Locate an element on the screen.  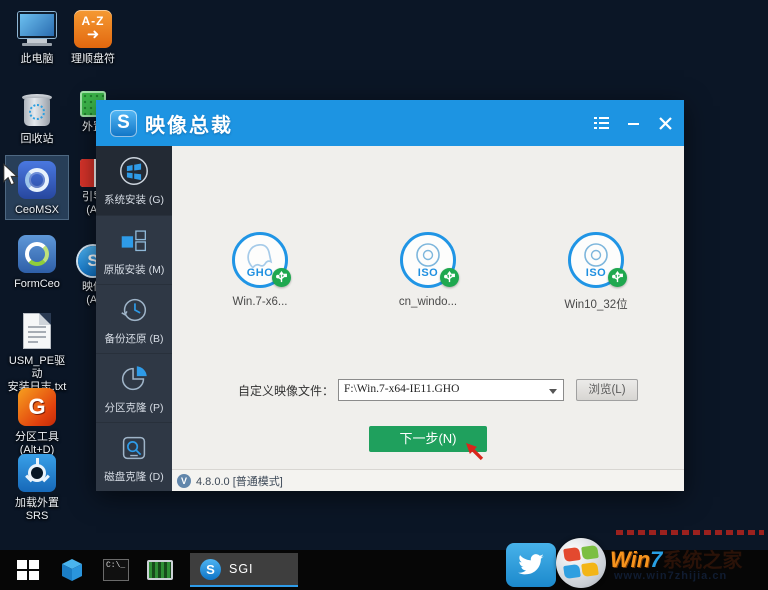
windows-squares-icon is located at coordinates (133, 240).